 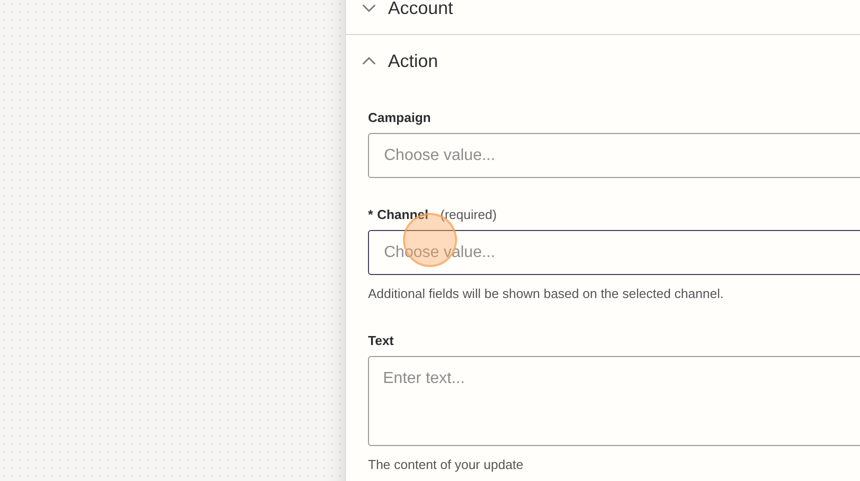 What do you see at coordinates (603, 17) in the screenshot?
I see `section-header: Account` at bounding box center [603, 17].